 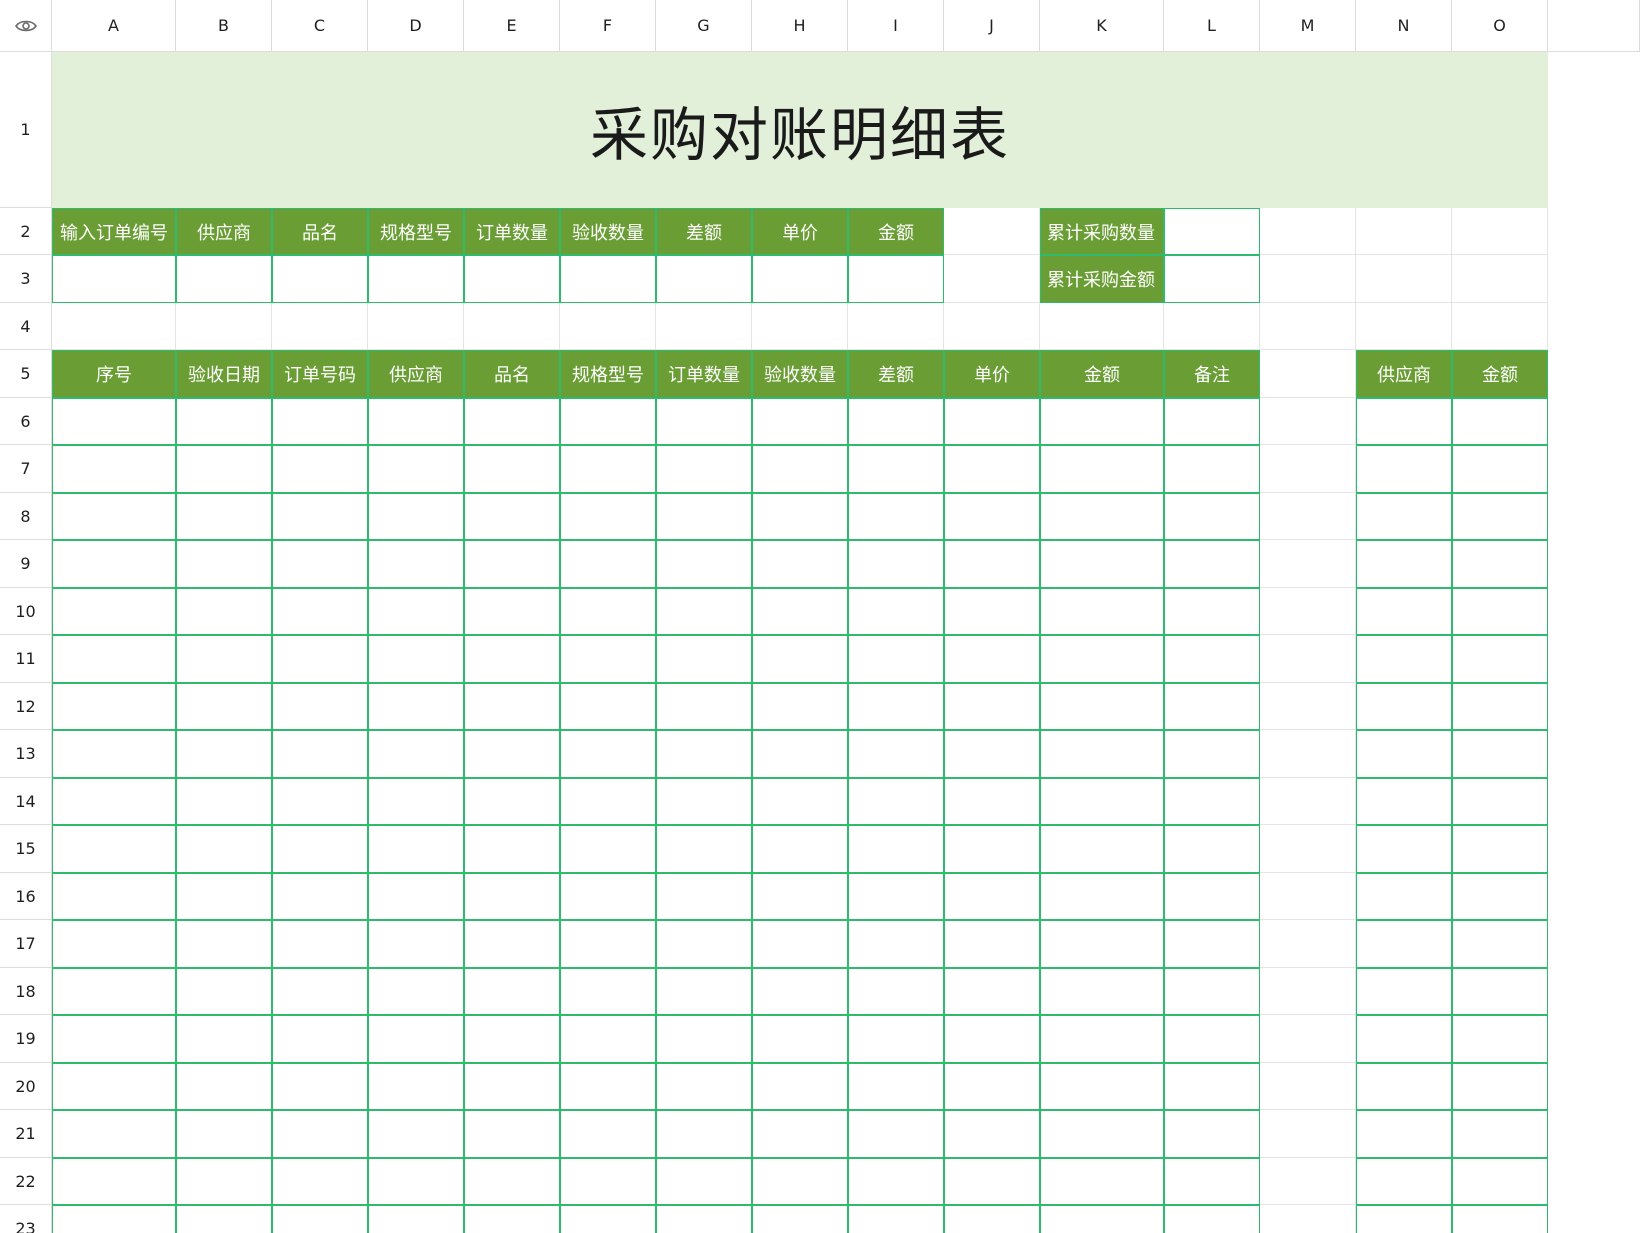 What do you see at coordinates (416, 26) in the screenshot?
I see `column-header-d: D` at bounding box center [416, 26].